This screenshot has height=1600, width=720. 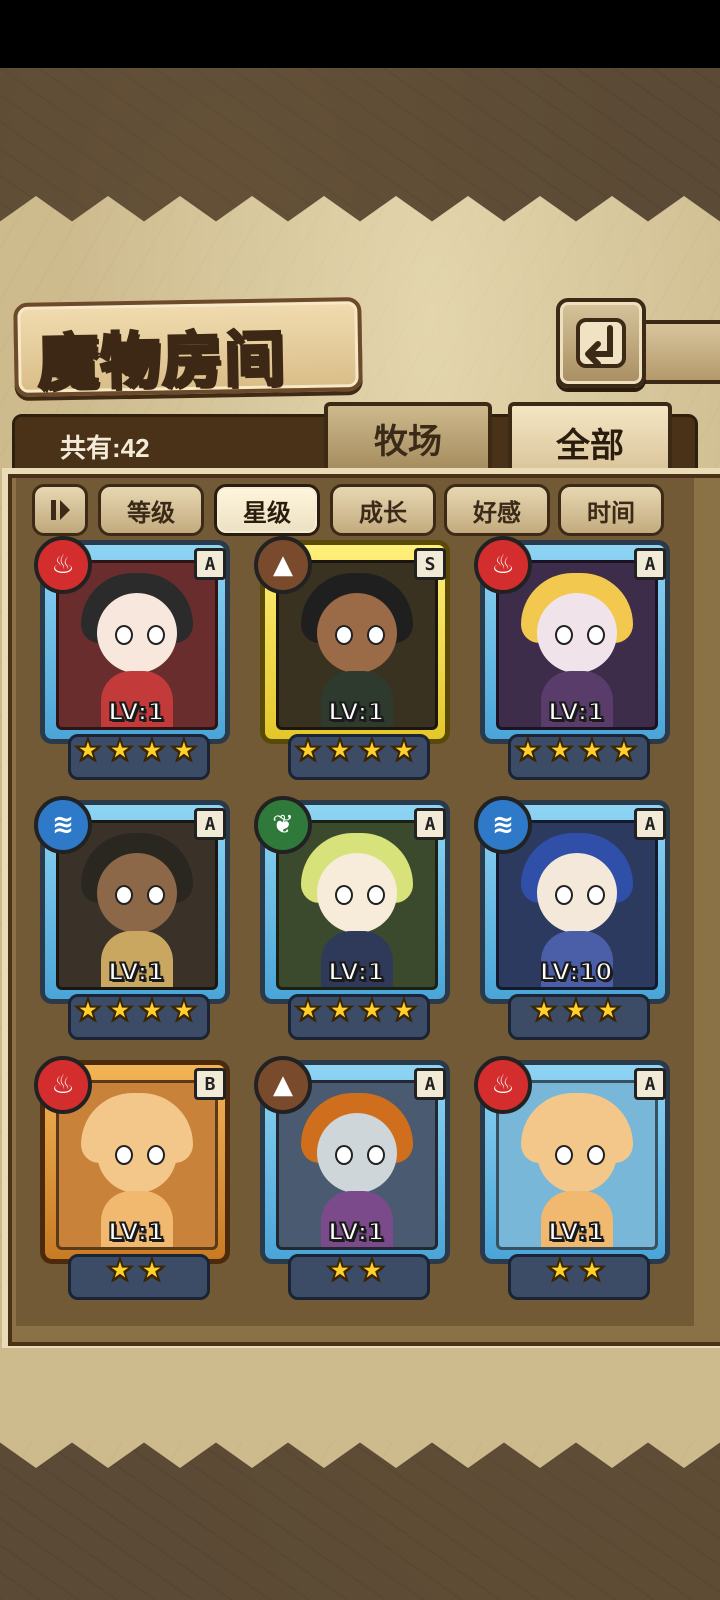 I want to click on monster-card: A ♨ LV:1 ★ ★, so click(x=574, y=1178).